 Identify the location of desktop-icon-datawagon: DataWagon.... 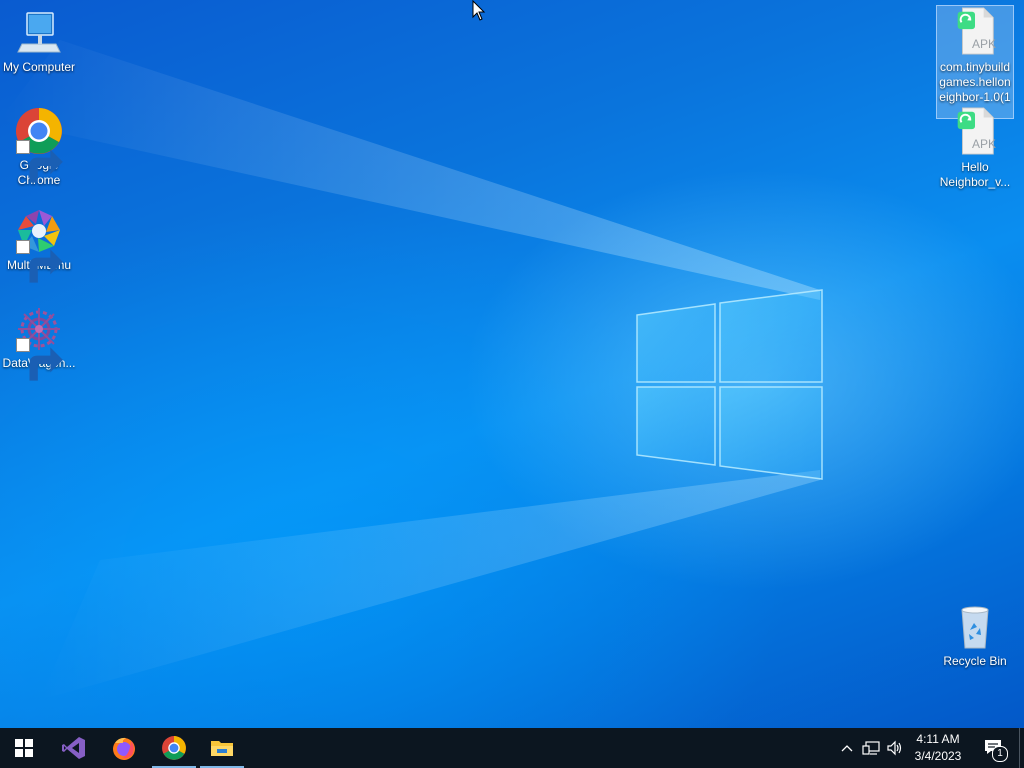
(39, 342).